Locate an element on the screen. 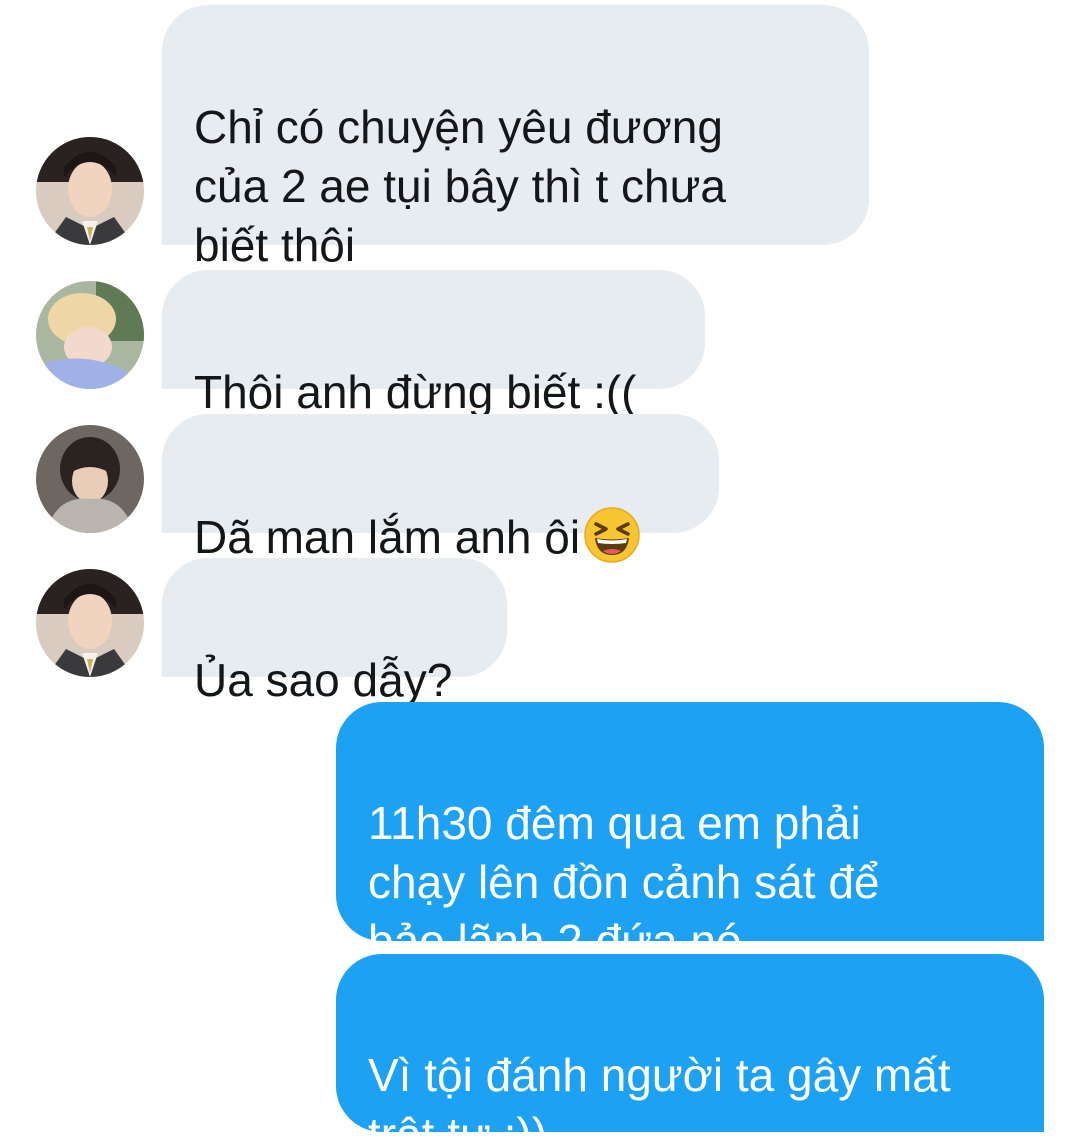  message-text: Vì tội đánh người ta gây mất trật tự :)) is located at coordinates (659, 1093).